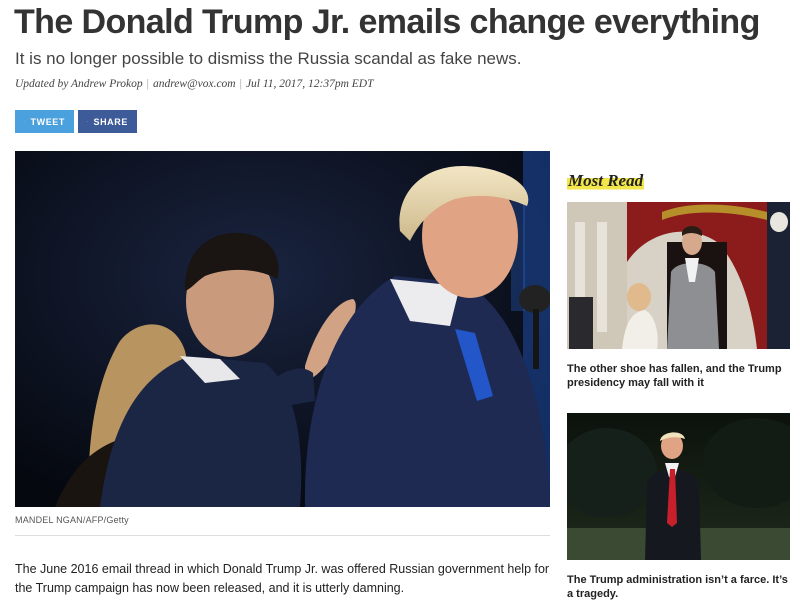  What do you see at coordinates (309, 84) in the screenshot?
I see `byline-date: Jul 11, 2017, 12:37pm EDT` at bounding box center [309, 84].